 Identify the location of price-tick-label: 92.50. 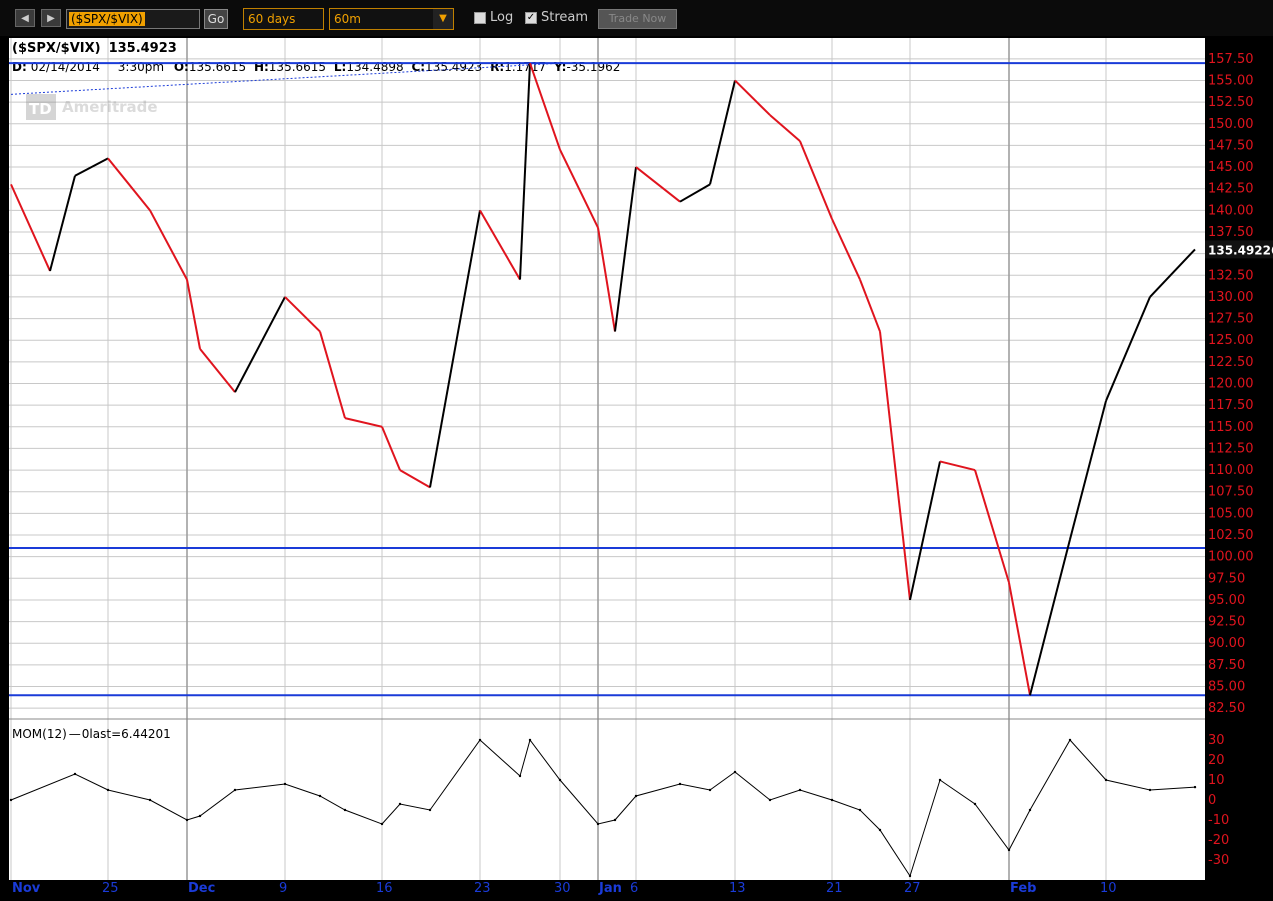
(1226, 622).